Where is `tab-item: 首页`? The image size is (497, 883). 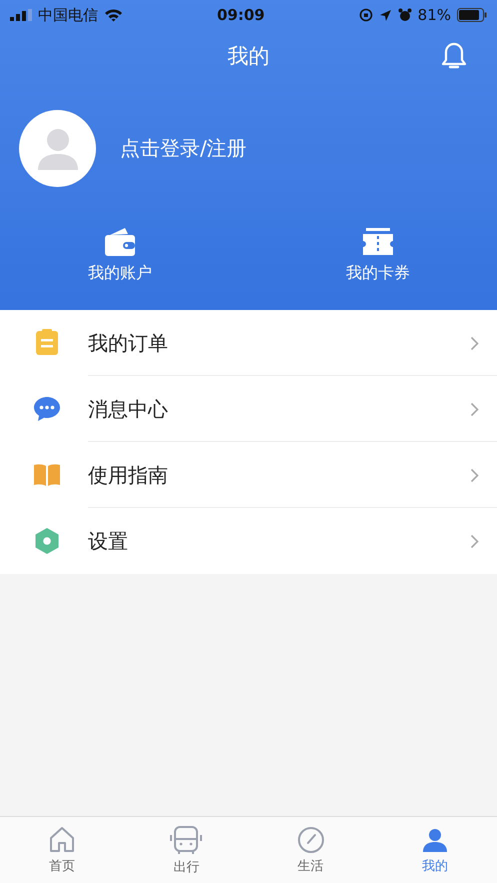
tab-item: 首页 is located at coordinates (62, 850).